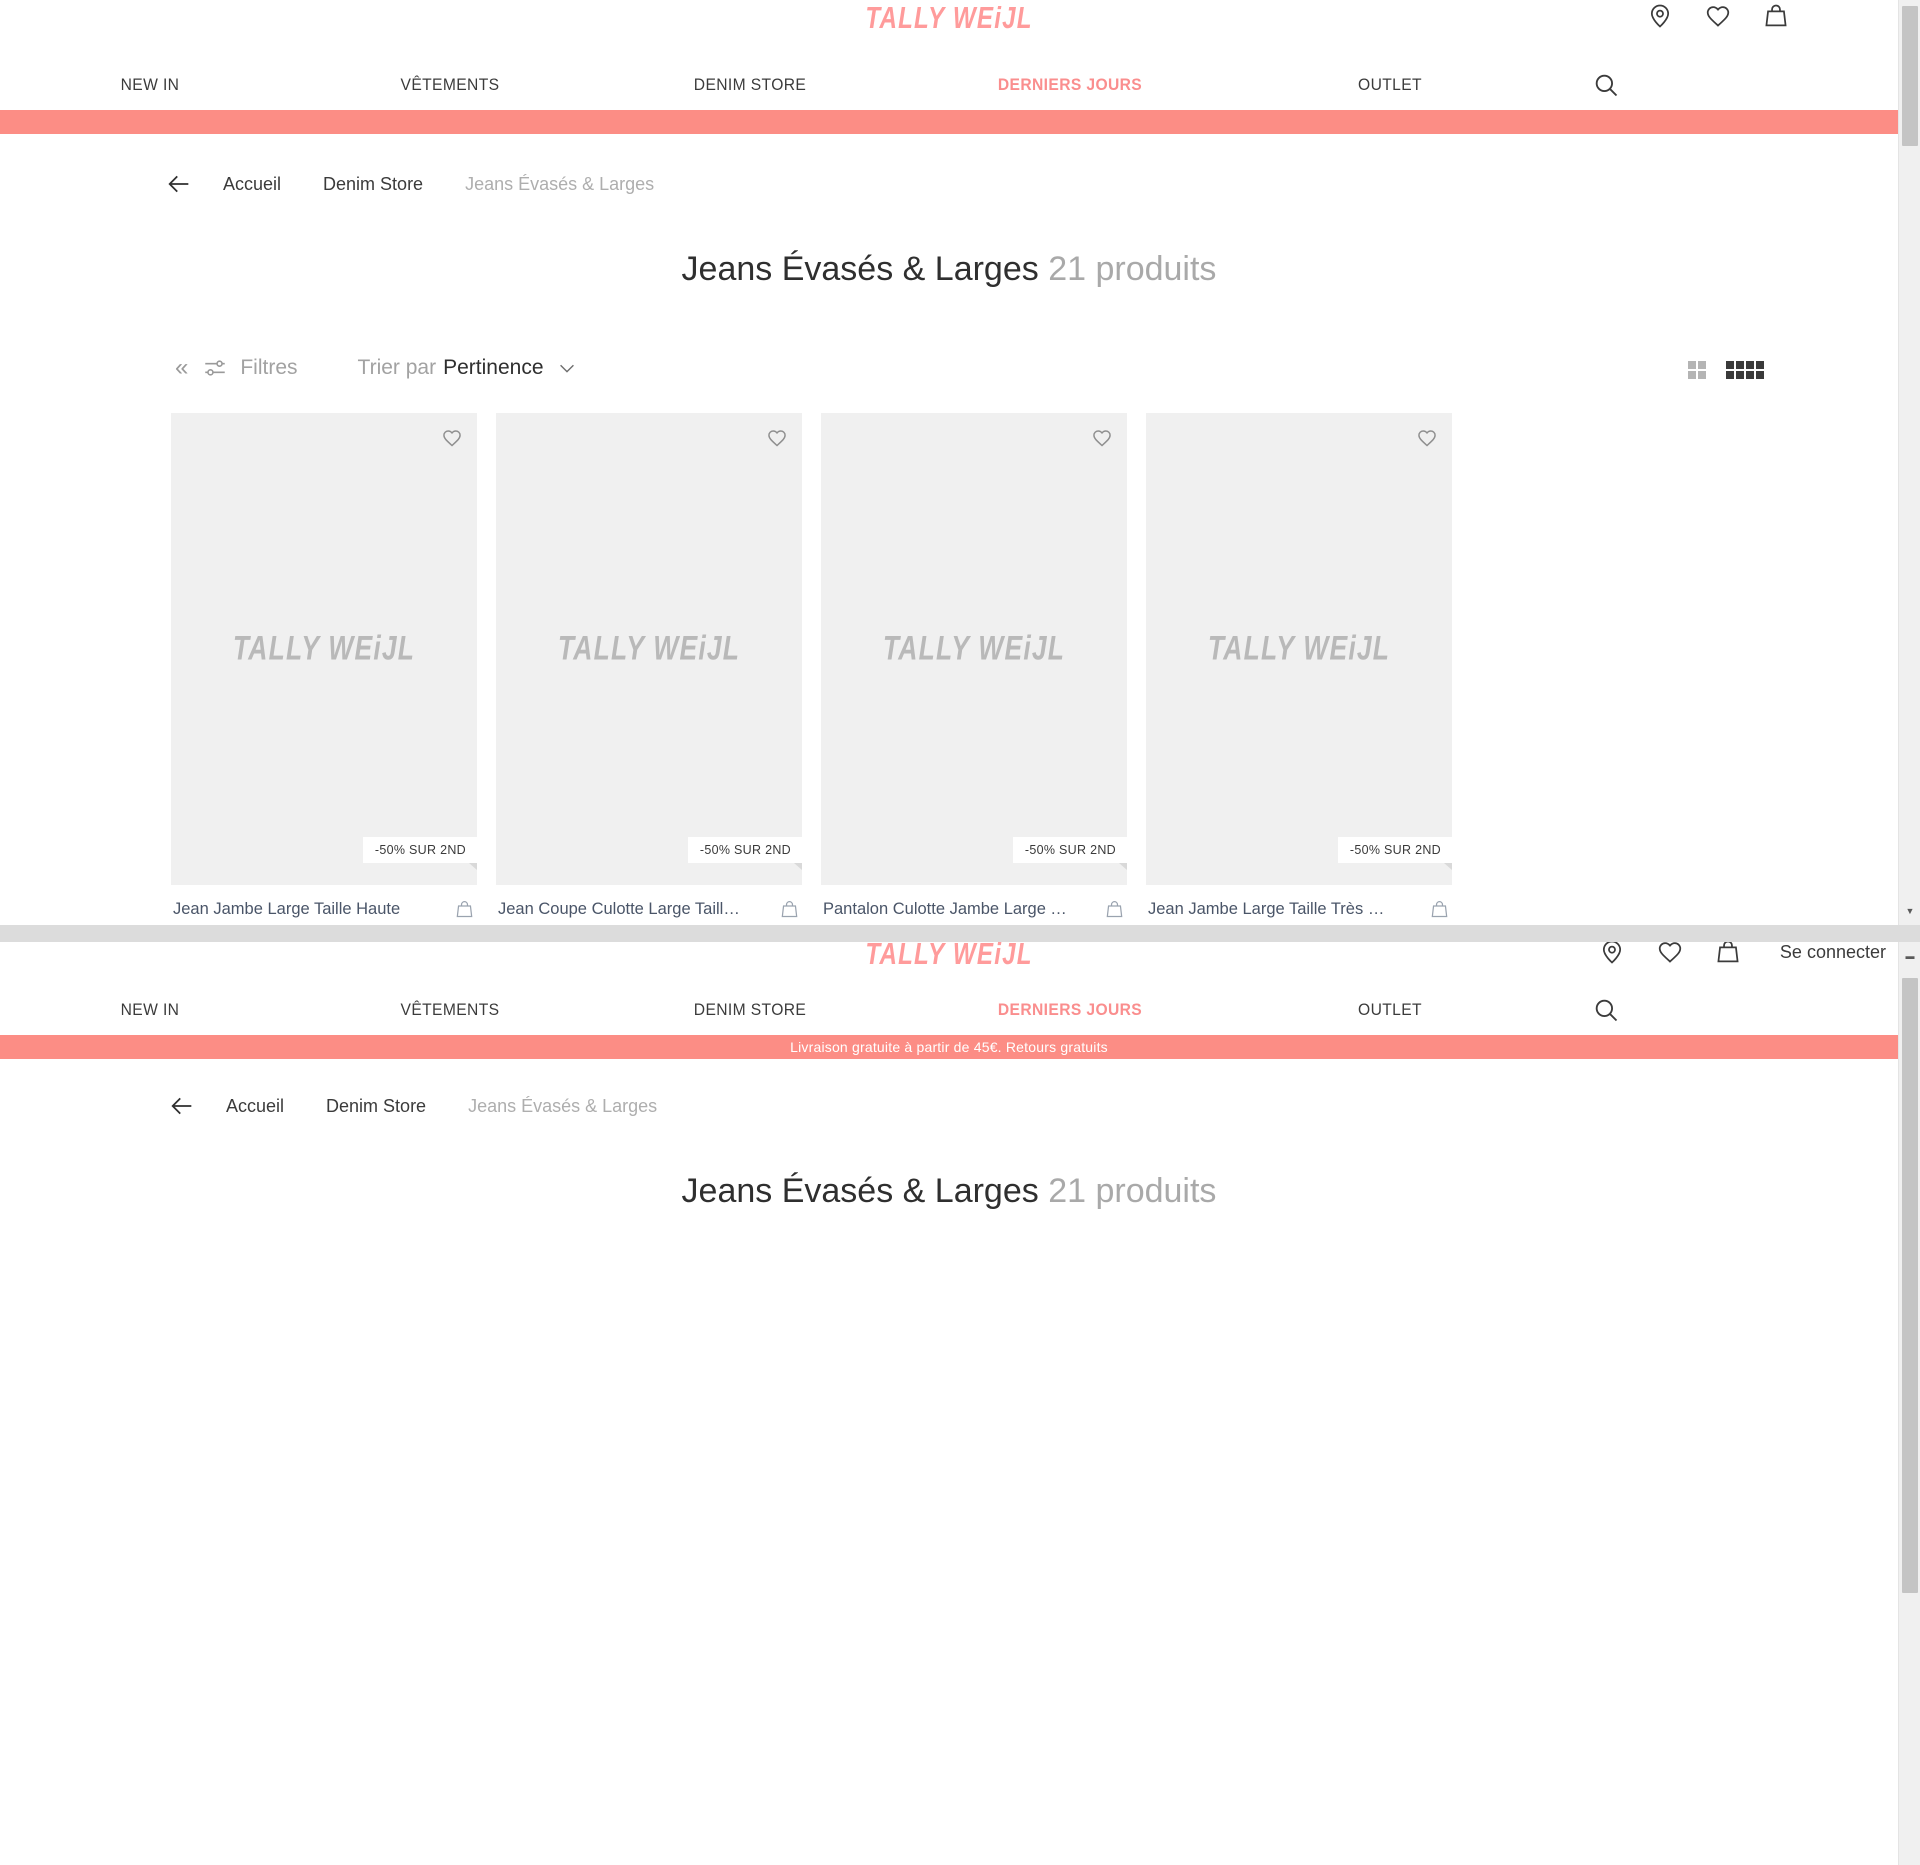  What do you see at coordinates (215, 368) in the screenshot?
I see `filter-sliders-icon` at bounding box center [215, 368].